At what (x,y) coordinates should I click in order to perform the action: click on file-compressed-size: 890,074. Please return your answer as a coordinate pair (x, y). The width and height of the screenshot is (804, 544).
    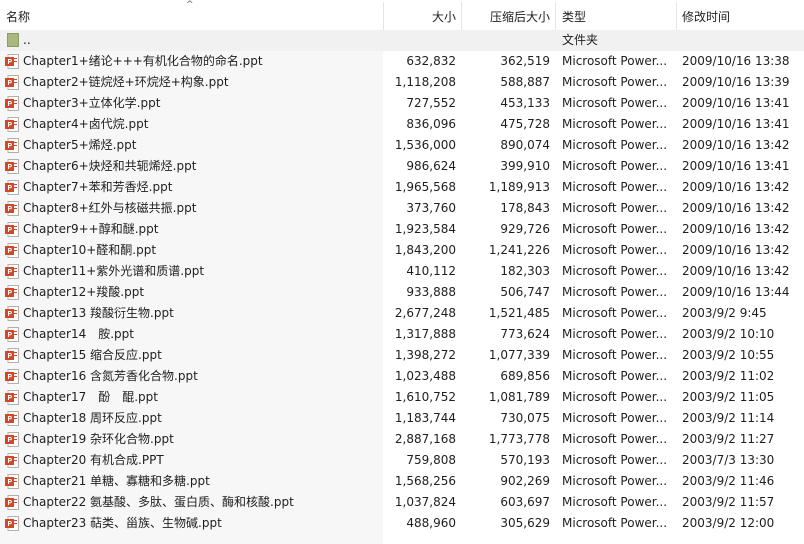
    Looking at the image, I should click on (525, 145).